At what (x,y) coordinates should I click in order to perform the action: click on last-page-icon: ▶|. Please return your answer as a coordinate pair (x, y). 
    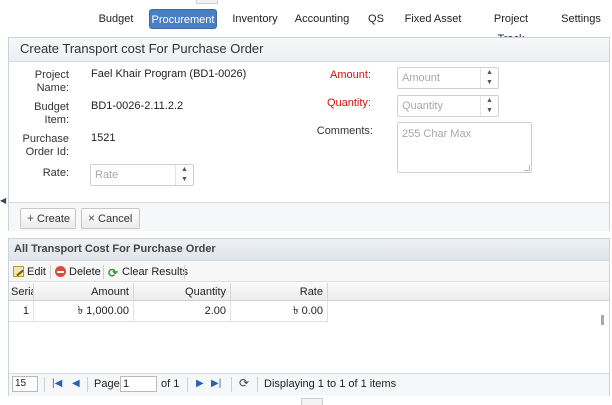
    Looking at the image, I should click on (216, 384).